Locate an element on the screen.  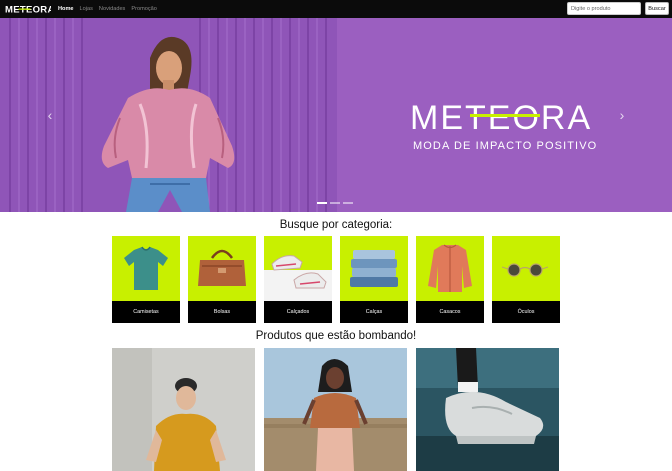
nav-link-promocao: Promoção is located at coordinates (144, 9).